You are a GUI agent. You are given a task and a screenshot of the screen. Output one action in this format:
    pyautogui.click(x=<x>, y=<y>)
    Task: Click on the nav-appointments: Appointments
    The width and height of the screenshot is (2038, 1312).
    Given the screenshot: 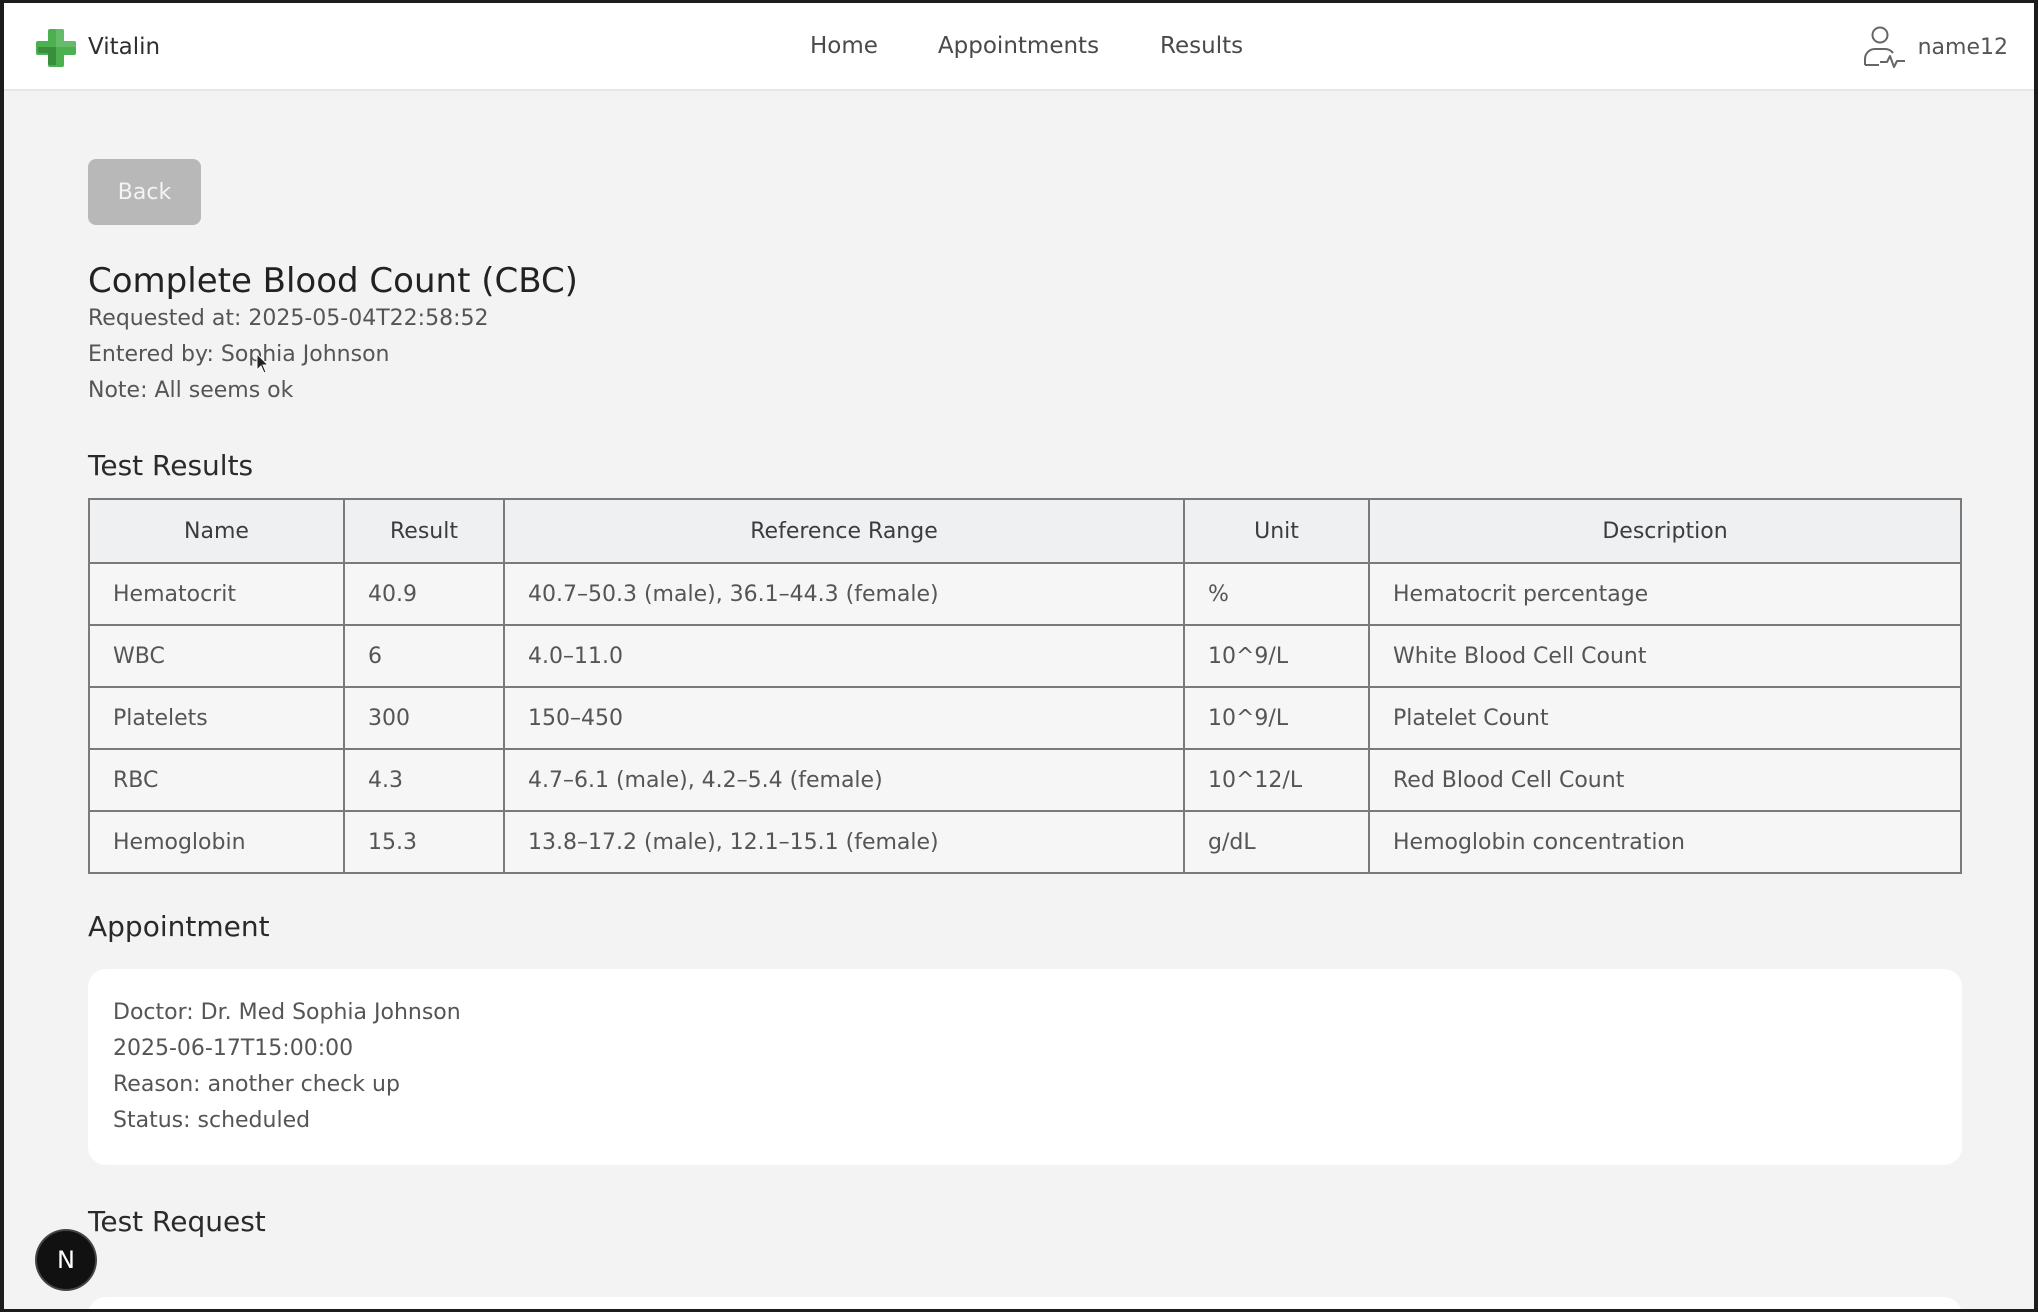 What is the action you would take?
    pyautogui.click(x=1018, y=46)
    